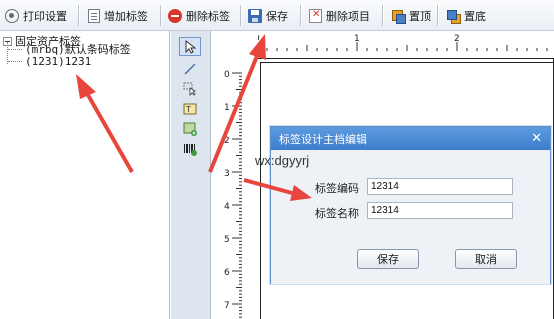 The image size is (554, 319). I want to click on label-code-label: 标签编码, so click(337, 188).